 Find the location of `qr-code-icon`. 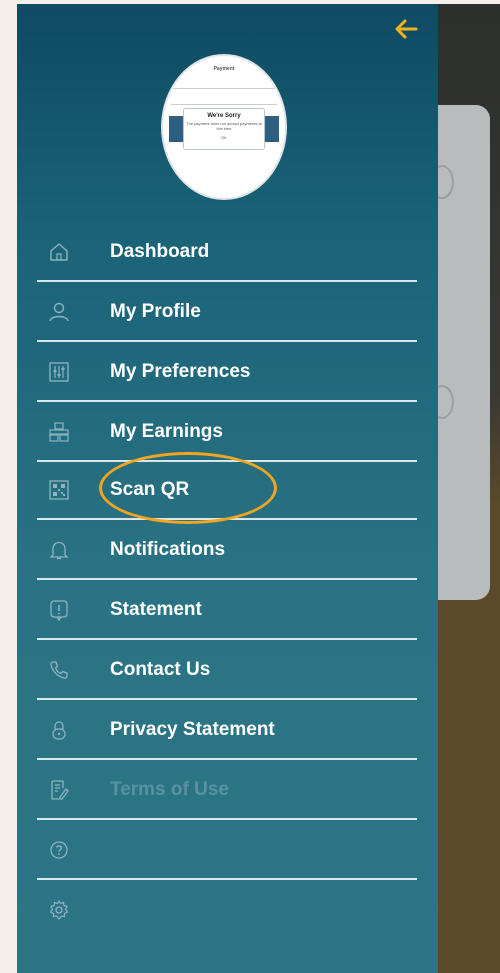

qr-code-icon is located at coordinates (59, 490).